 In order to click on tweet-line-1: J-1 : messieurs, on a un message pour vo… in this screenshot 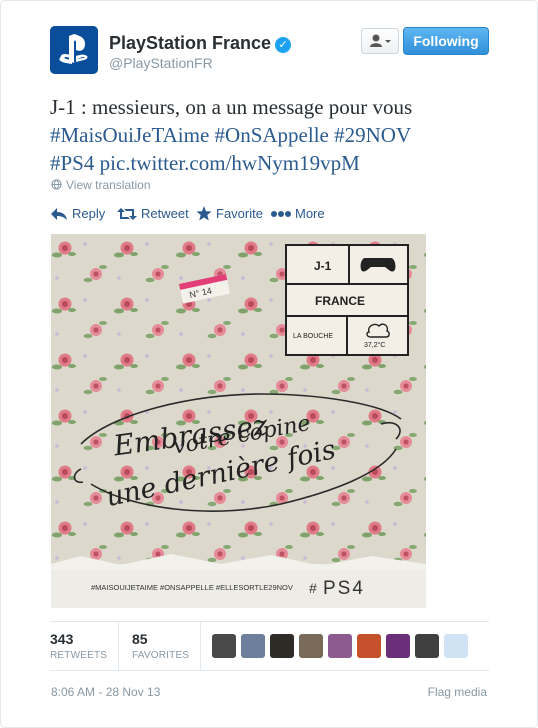, I will do `click(231, 107)`.